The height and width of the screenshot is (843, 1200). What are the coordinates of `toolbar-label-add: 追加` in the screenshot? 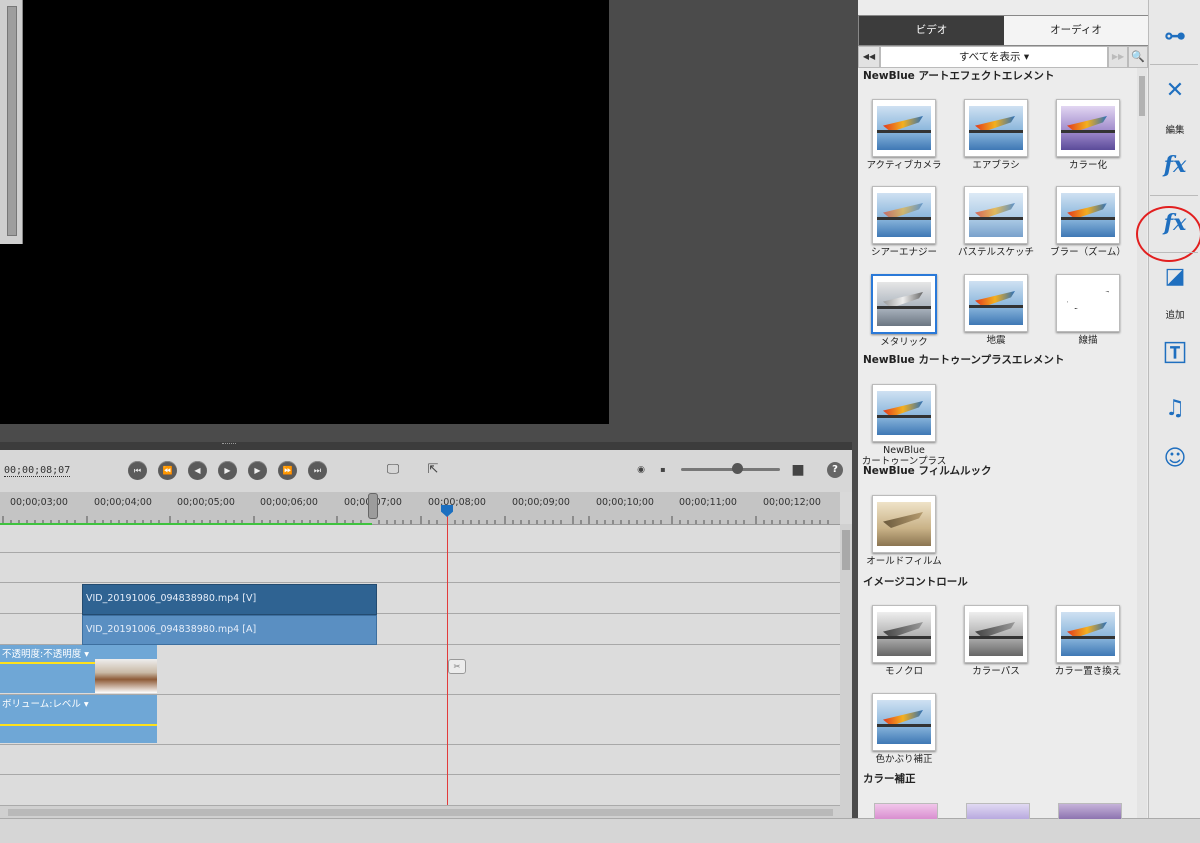 It's located at (1175, 315).